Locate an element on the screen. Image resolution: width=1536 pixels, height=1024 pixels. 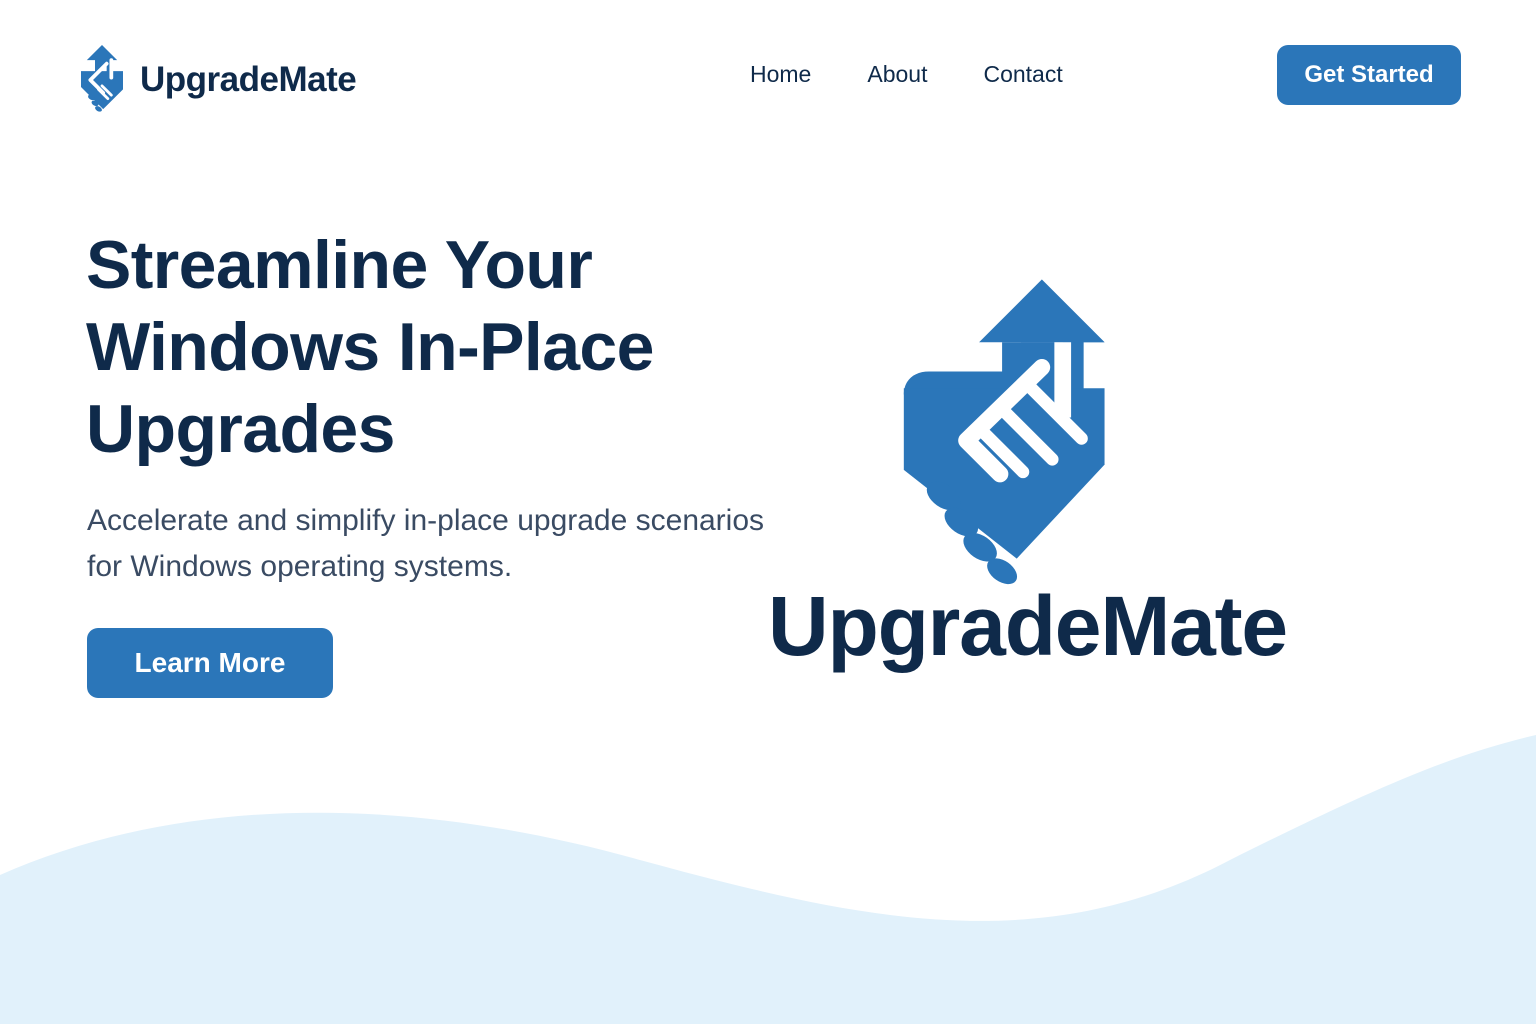
brand-name: UpgradeMate is located at coordinates (248, 79).